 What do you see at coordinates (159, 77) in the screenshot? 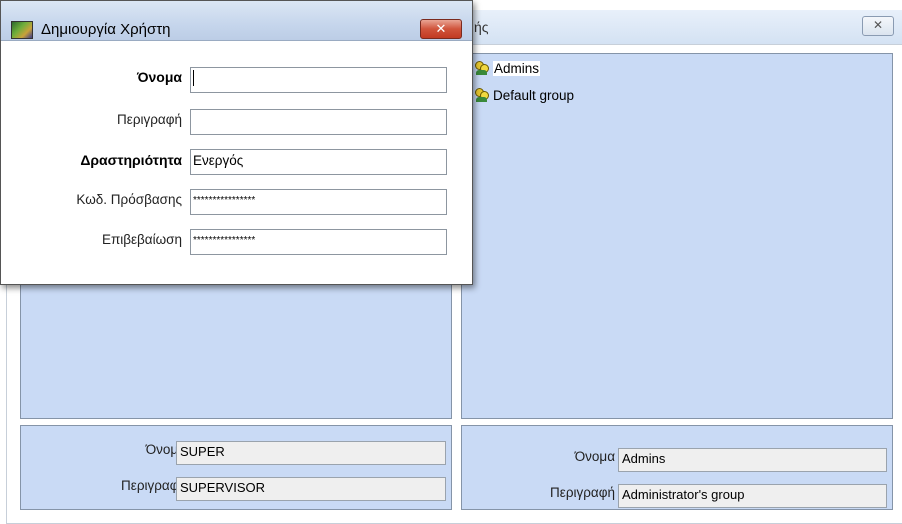
I see `name-label: Όνομα` at bounding box center [159, 77].